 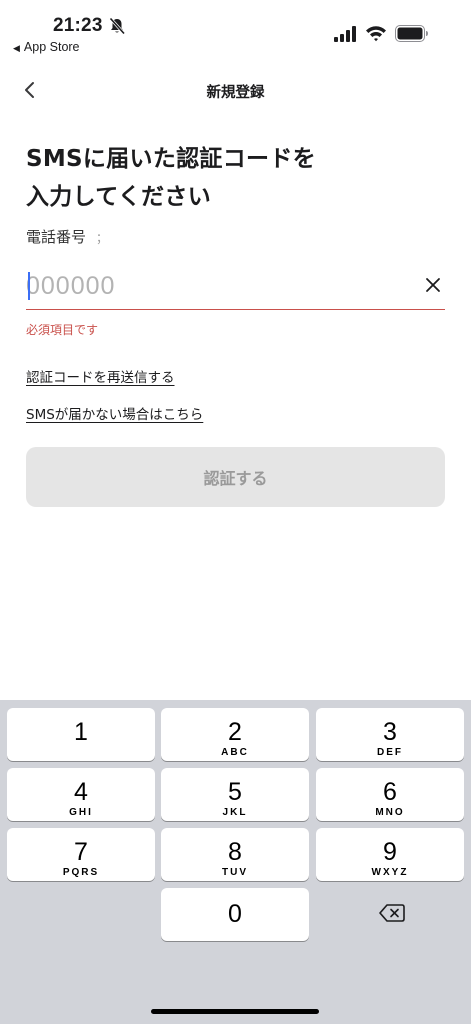 I want to click on key-digit: 0, so click(x=235, y=914).